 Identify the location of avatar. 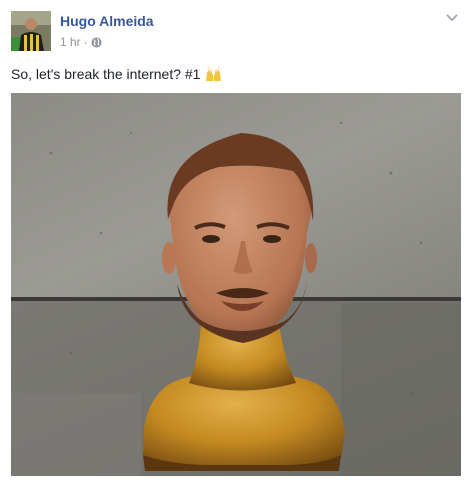
(31, 31).